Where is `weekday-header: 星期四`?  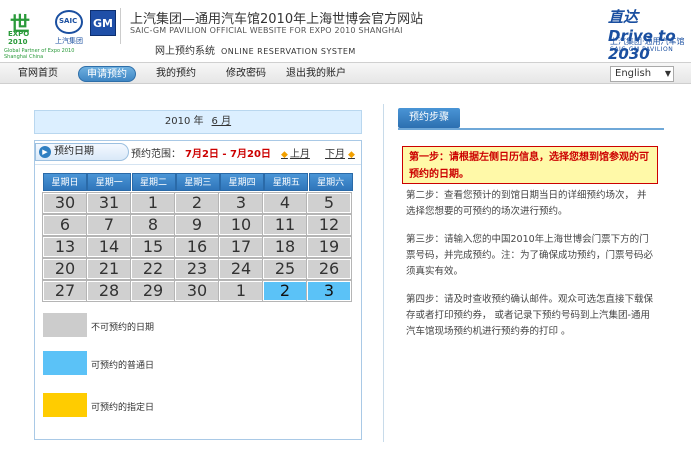 weekday-header: 星期四 is located at coordinates (242, 182).